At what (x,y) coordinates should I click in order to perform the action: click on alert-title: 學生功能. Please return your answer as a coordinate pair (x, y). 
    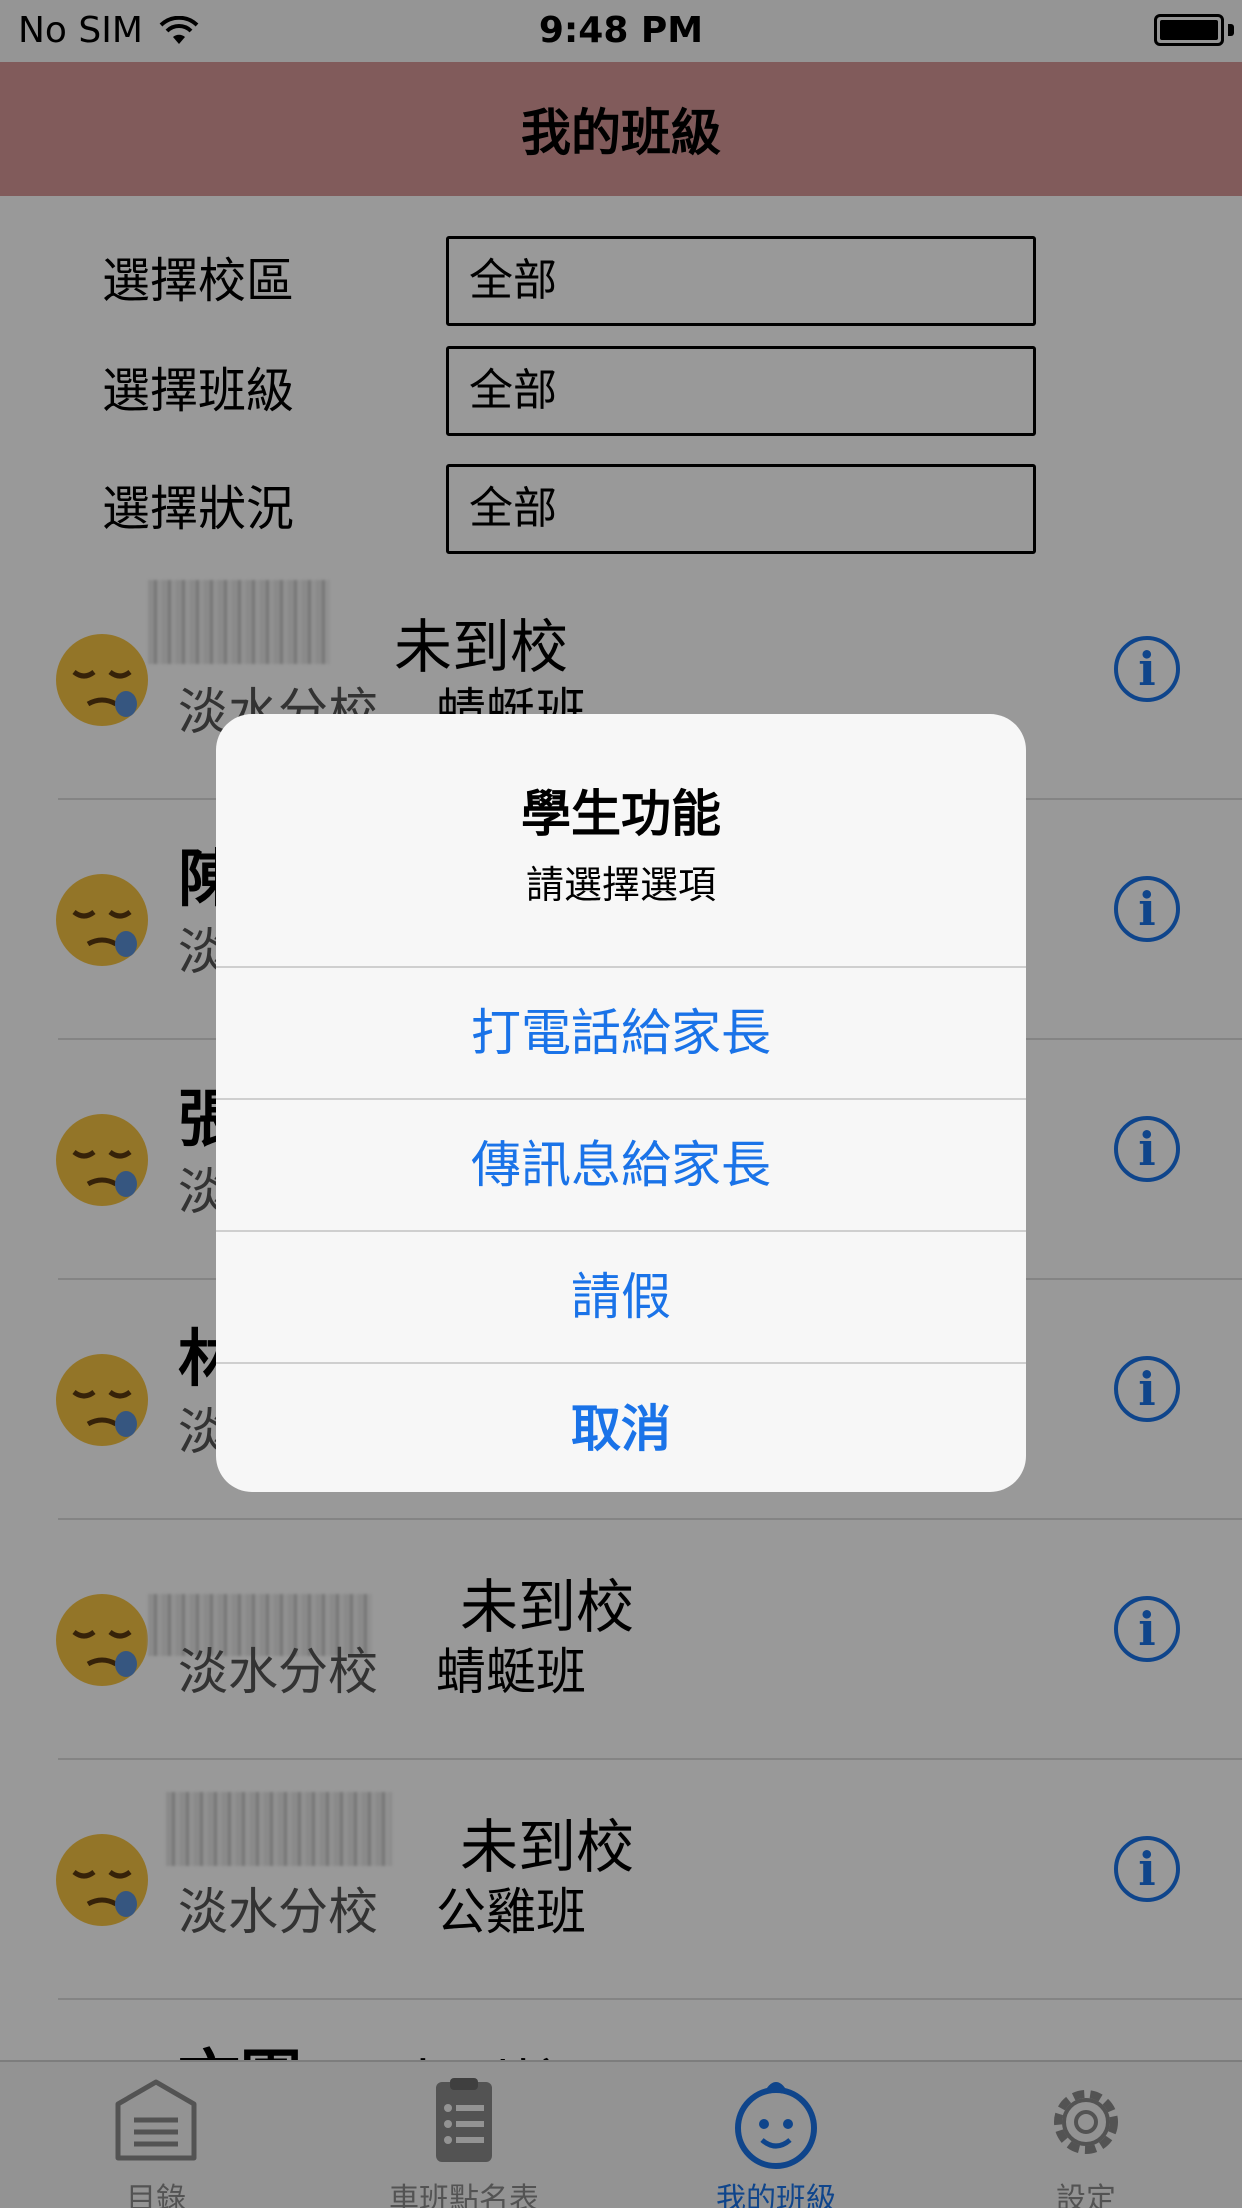
    Looking at the image, I should click on (621, 814).